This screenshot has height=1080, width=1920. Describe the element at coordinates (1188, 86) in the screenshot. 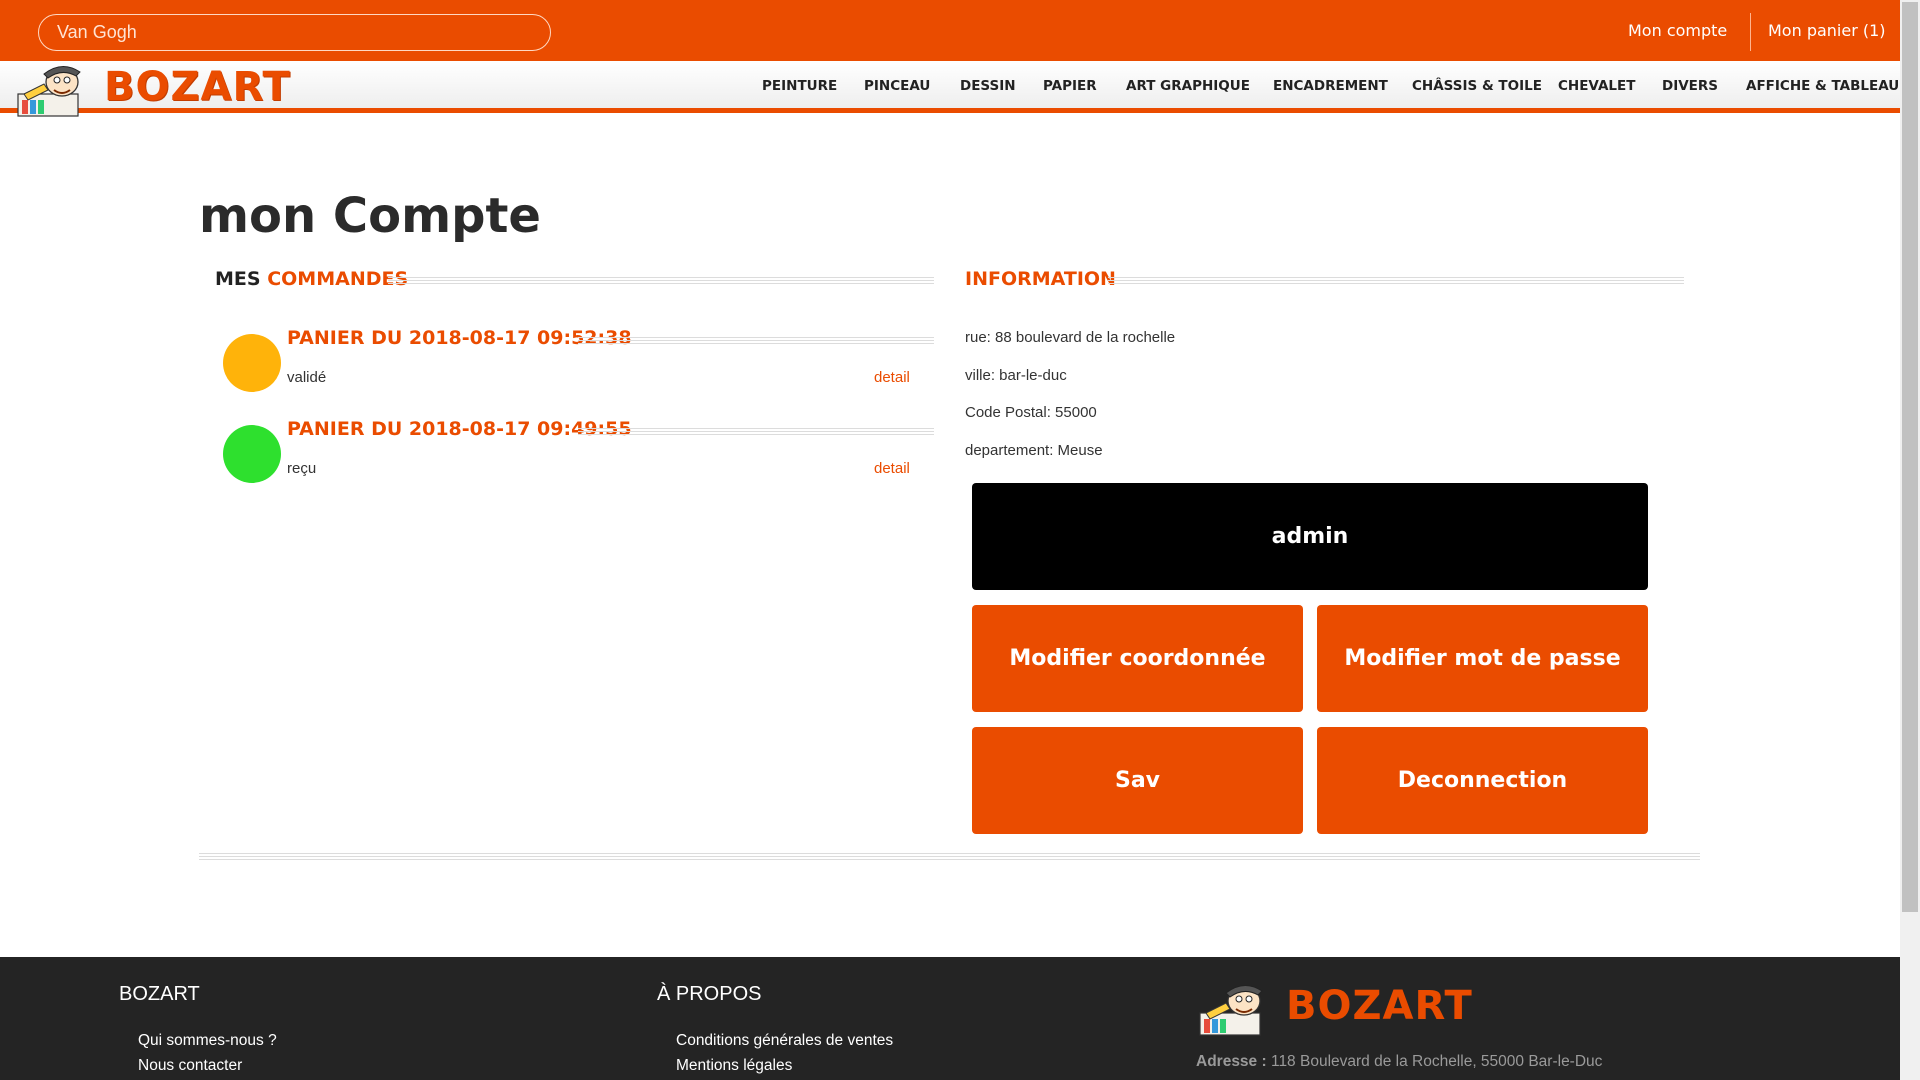

I see `nav-art-graphique: ART GRAPHIQUE` at that location.